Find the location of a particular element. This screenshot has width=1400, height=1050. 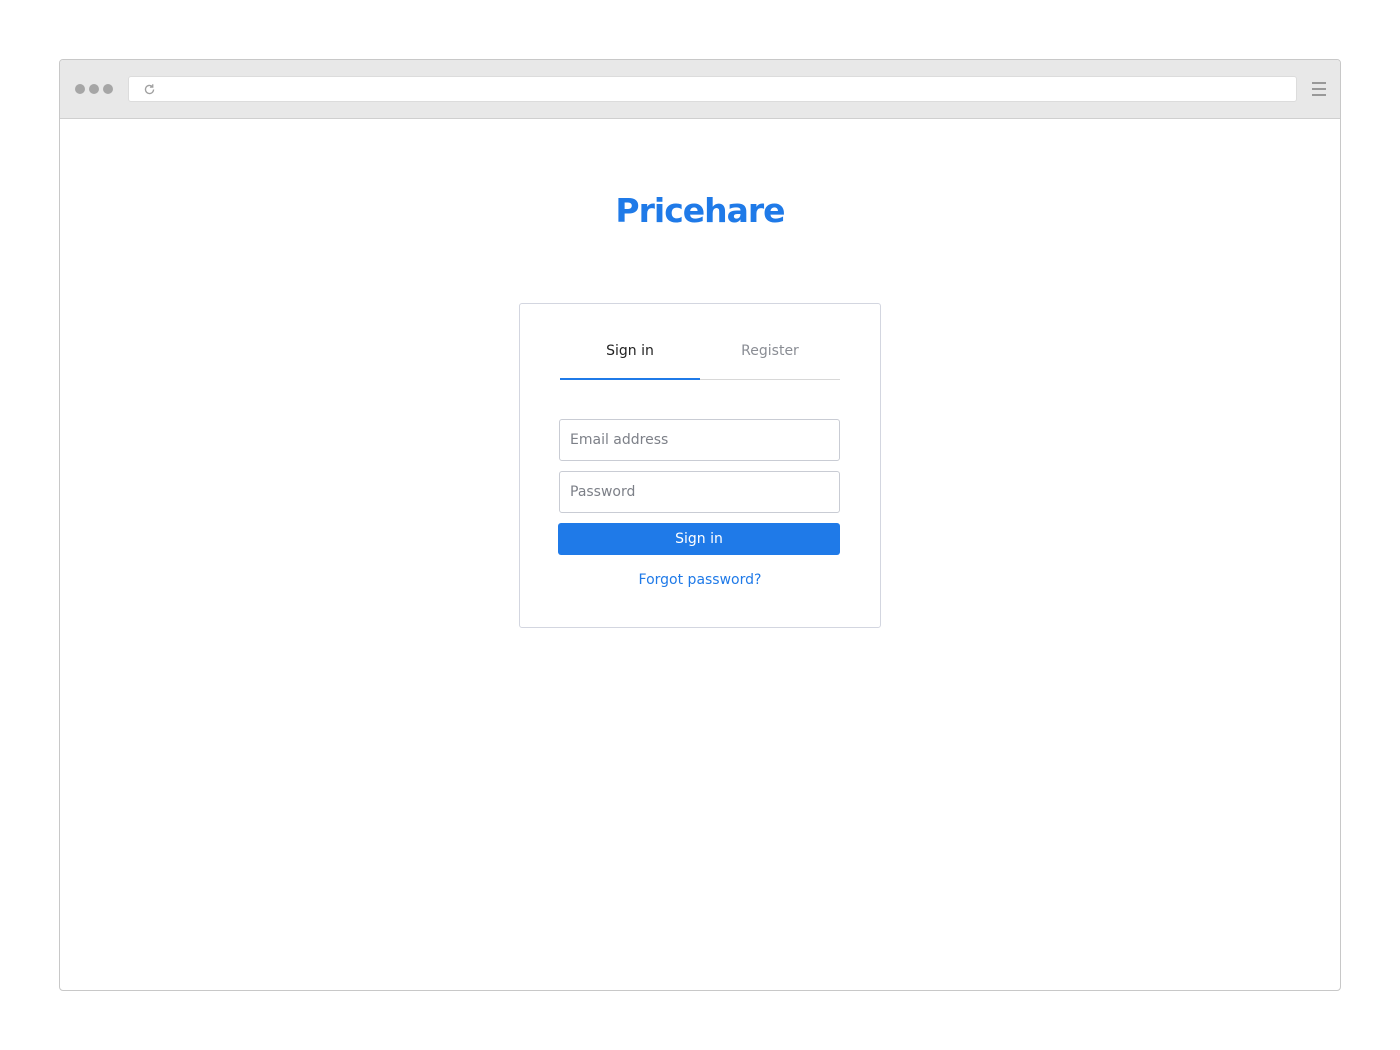

browser-toolbar is located at coordinates (700, 89).